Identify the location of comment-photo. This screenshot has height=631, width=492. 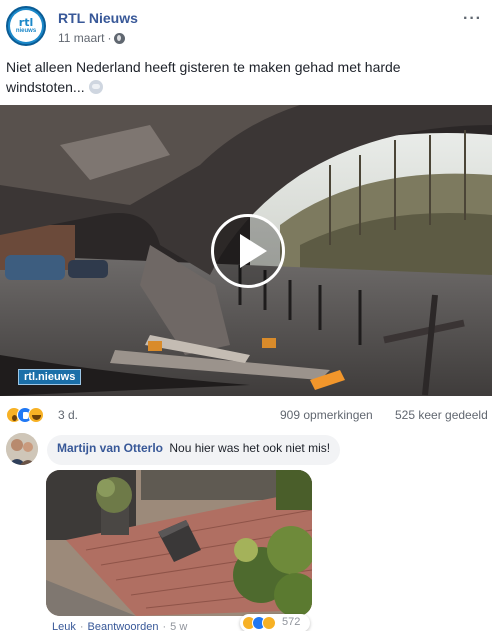
(179, 543).